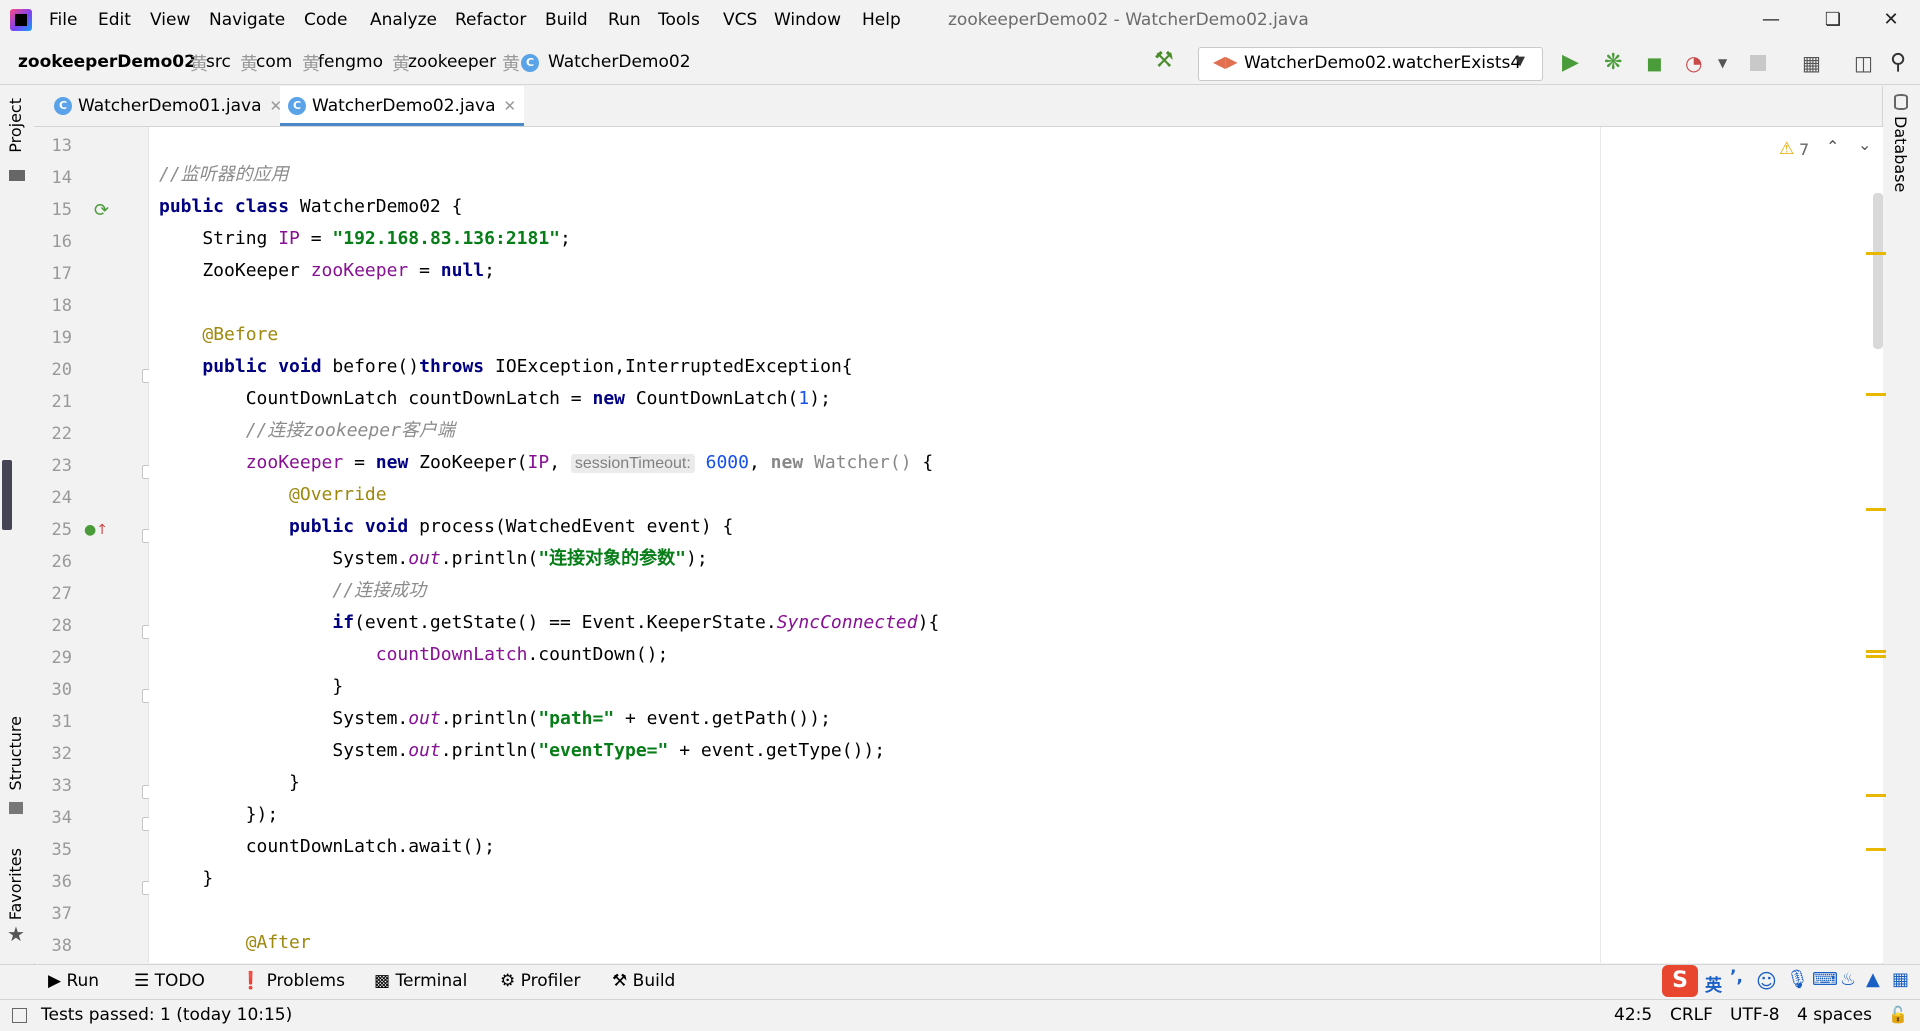 The height and width of the screenshot is (1031, 1920). Describe the element at coordinates (619, 62) in the screenshot. I see `breadcrumb-class: WatcherDemo02` at that location.